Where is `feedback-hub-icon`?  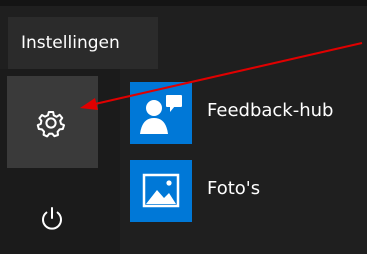 feedback-hub-icon is located at coordinates (161, 114).